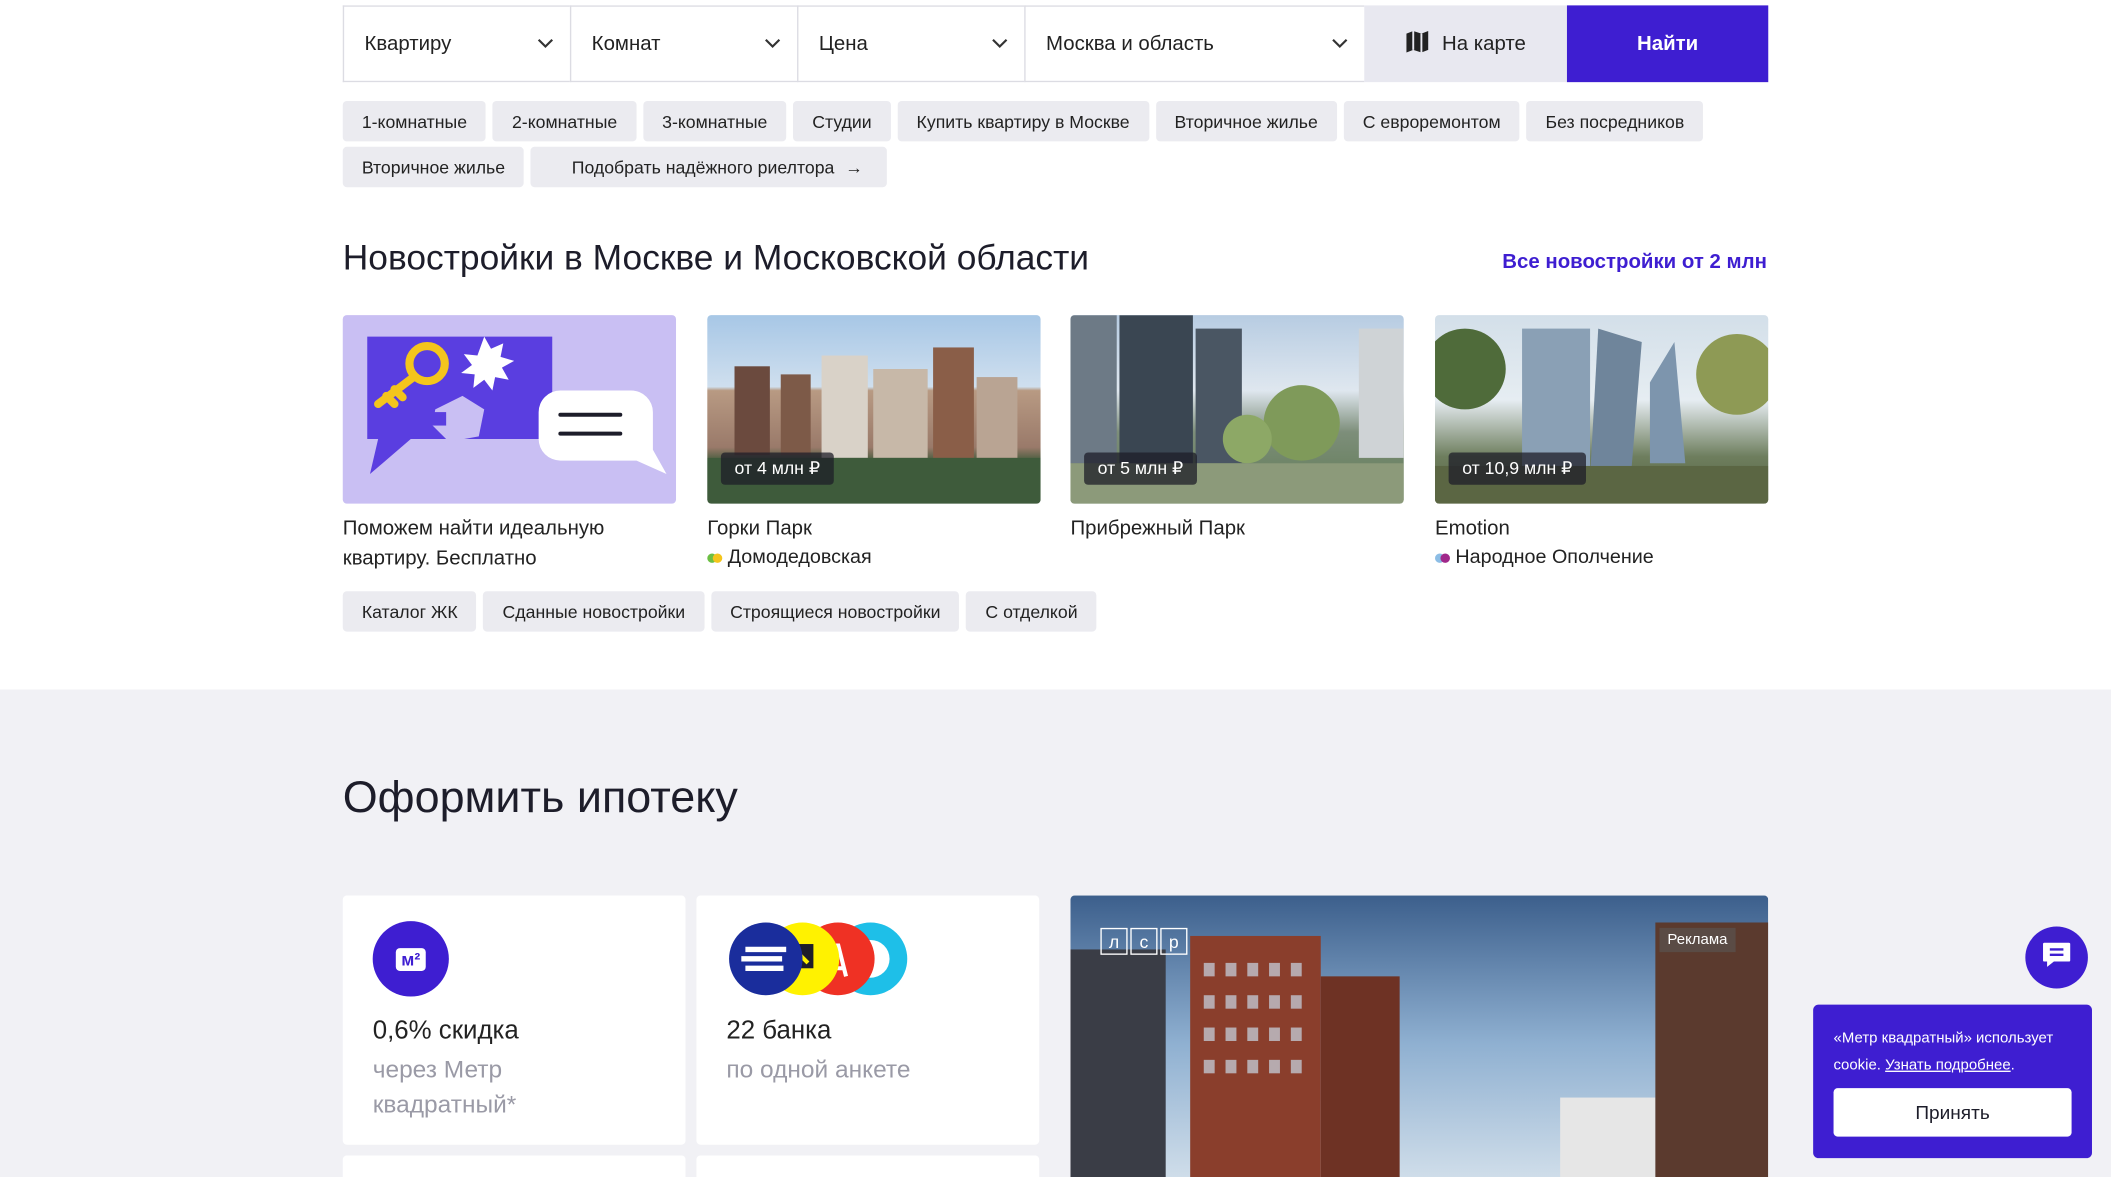 The width and height of the screenshot is (2111, 1177). What do you see at coordinates (564, 121) in the screenshot?
I see `chip-2-rooms: 2-комнатные` at bounding box center [564, 121].